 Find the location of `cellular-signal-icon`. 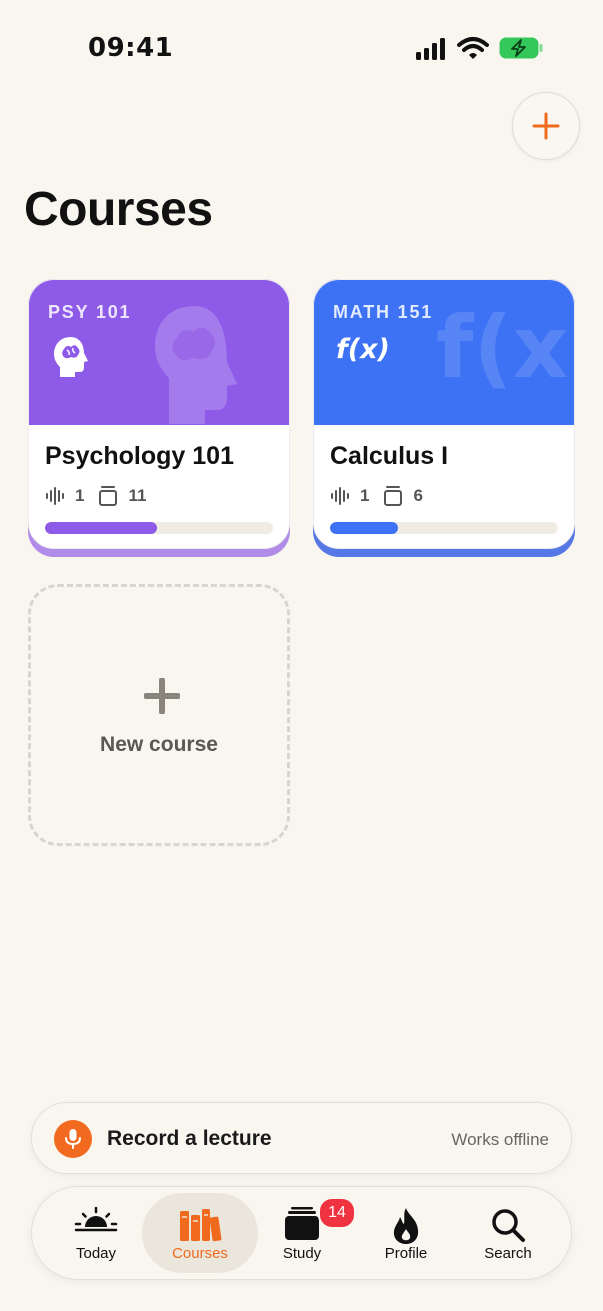

cellular-signal-icon is located at coordinates (430, 49).